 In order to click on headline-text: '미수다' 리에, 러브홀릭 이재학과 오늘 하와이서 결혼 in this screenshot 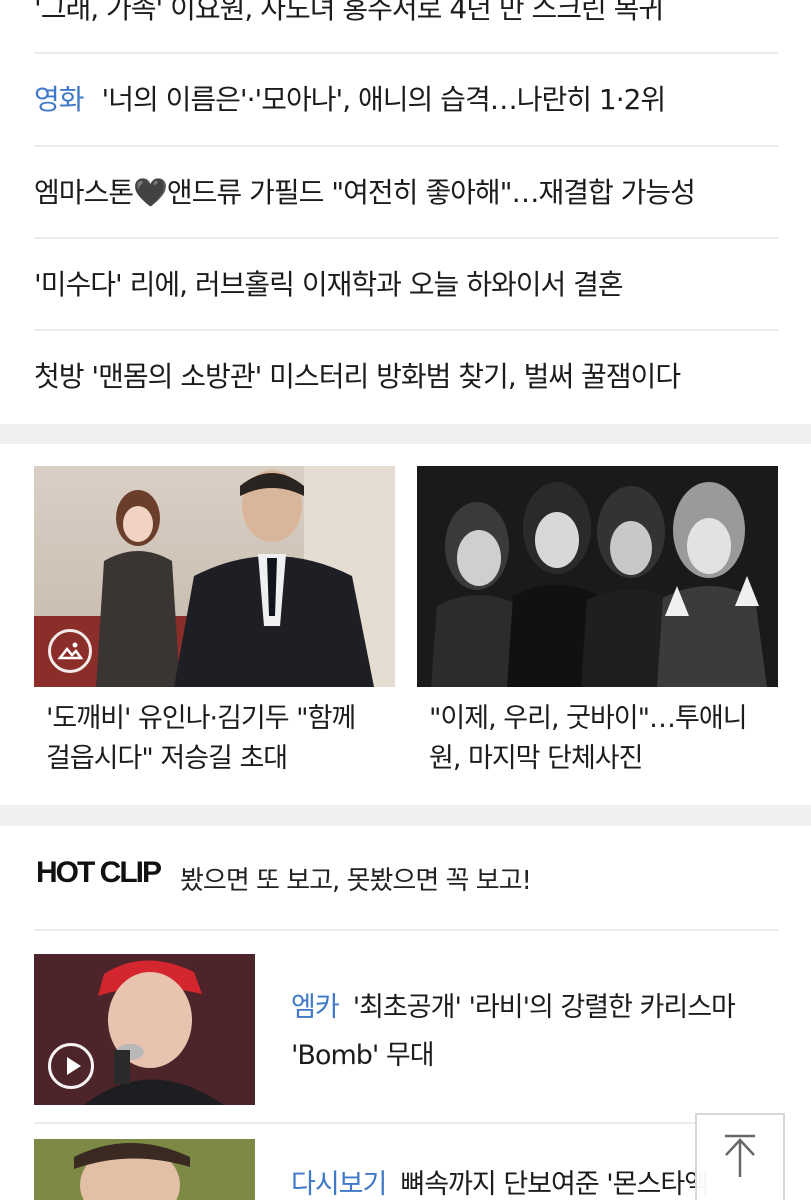, I will do `click(329, 284)`.